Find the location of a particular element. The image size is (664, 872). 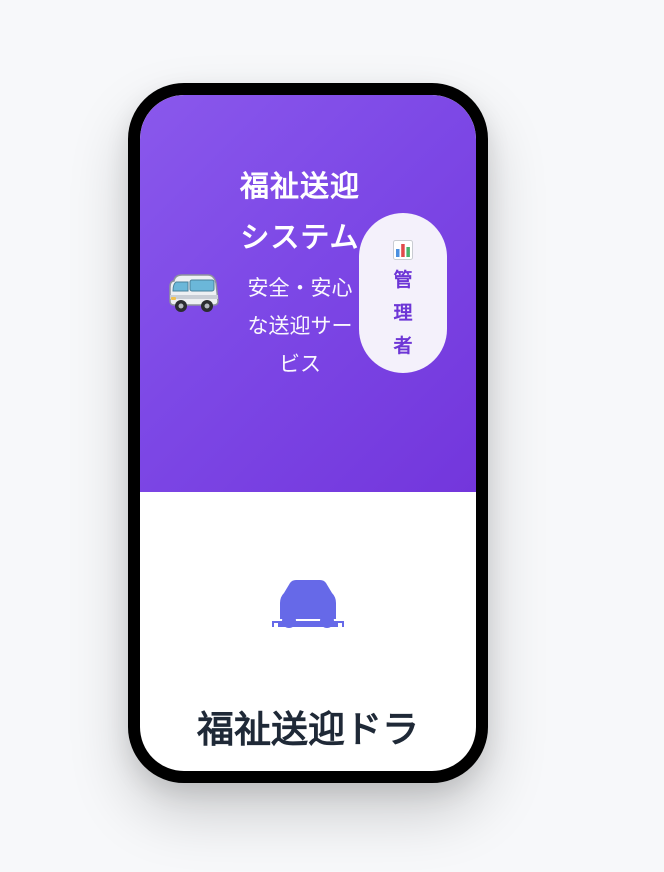

car-icon is located at coordinates (308, 604).